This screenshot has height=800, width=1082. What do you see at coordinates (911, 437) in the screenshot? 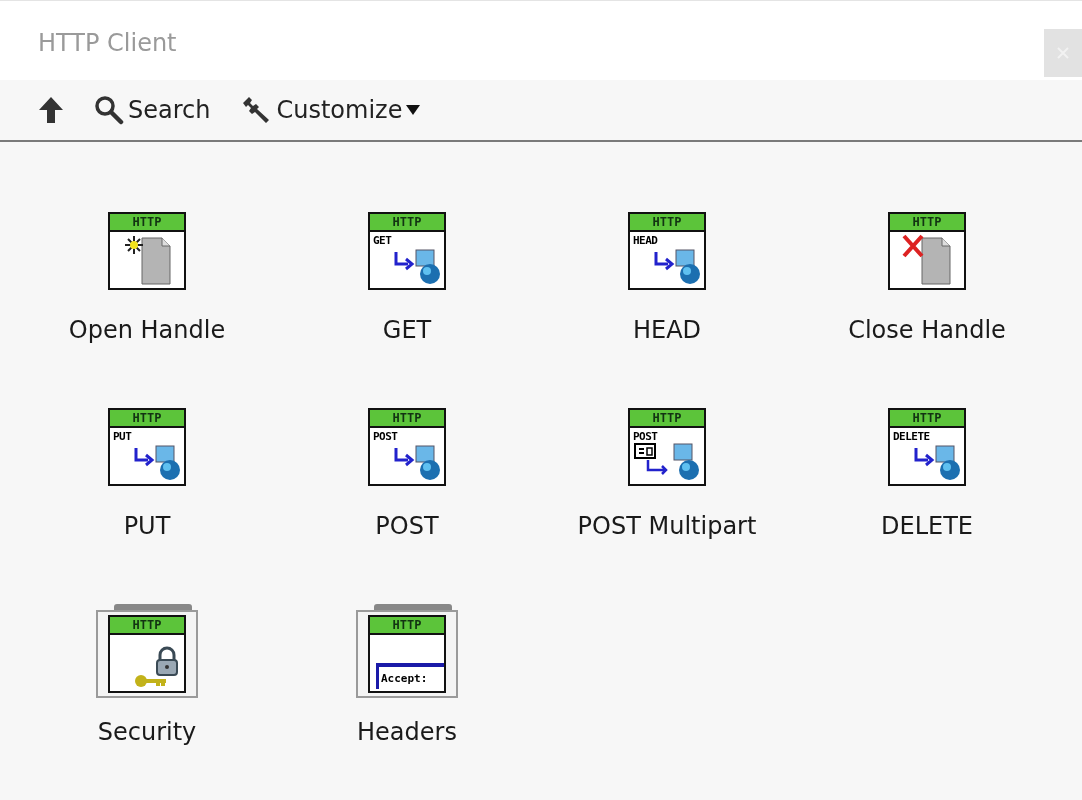
I see `method-label: DELETE` at bounding box center [911, 437].